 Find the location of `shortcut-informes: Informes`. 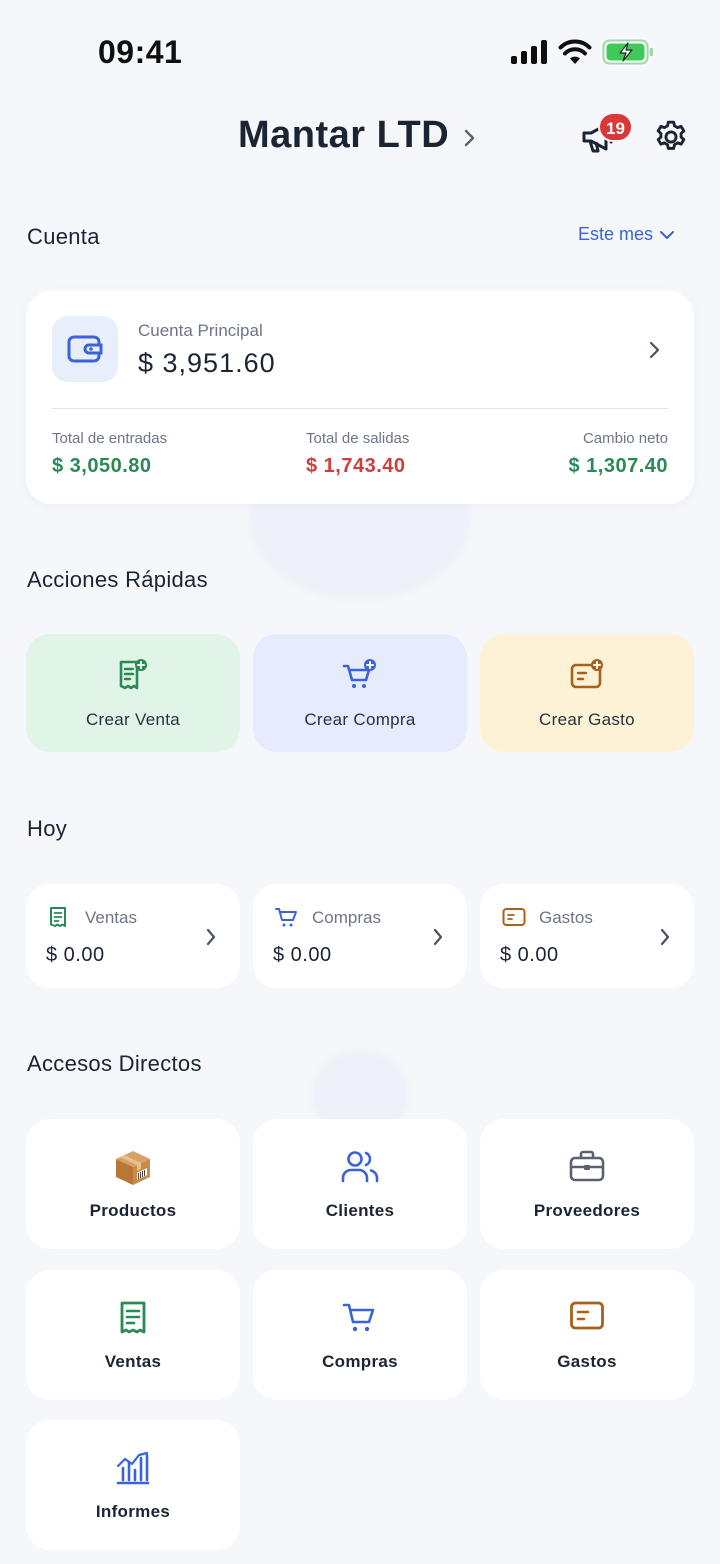

shortcut-informes: Informes is located at coordinates (133, 1485).